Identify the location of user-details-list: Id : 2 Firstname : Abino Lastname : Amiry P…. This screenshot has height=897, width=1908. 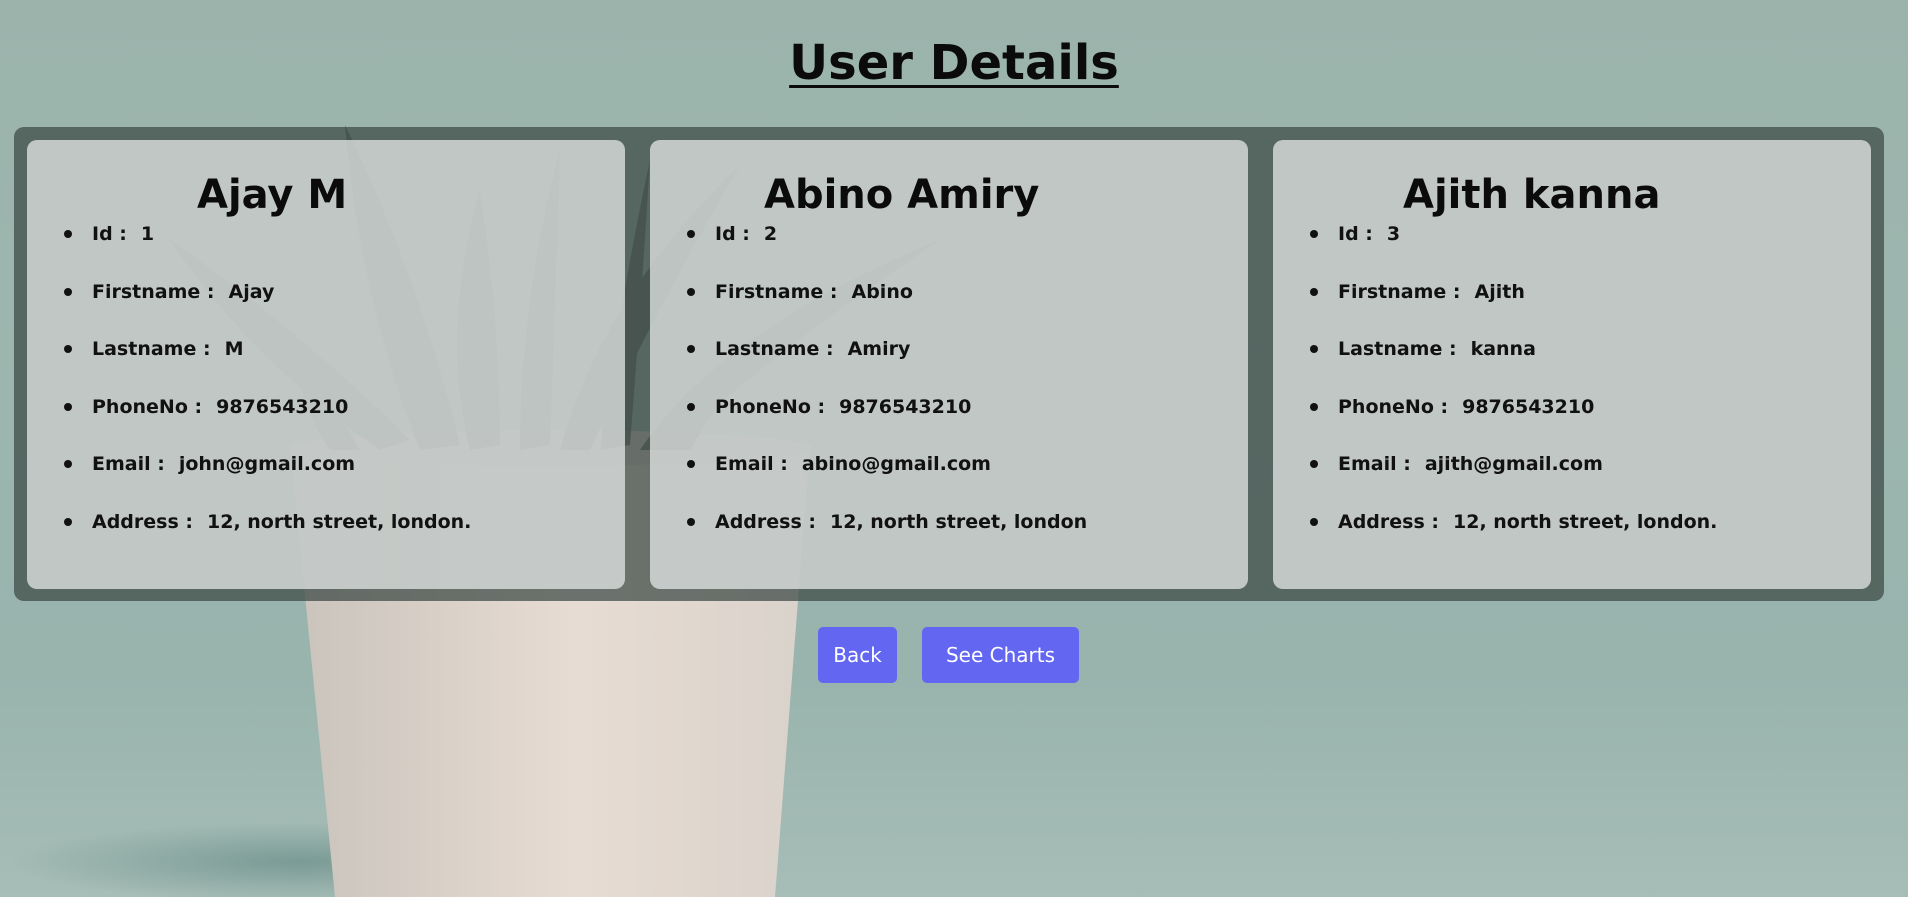
(868, 395).